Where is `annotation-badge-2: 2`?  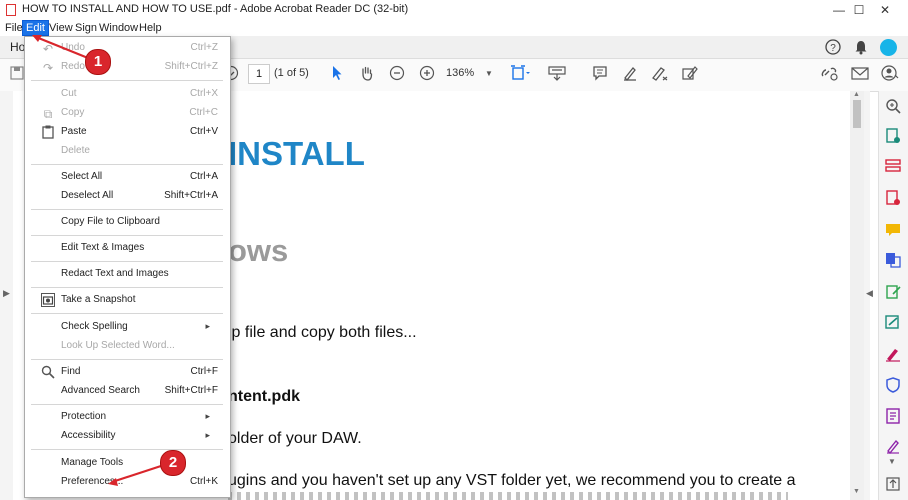
annotation-badge-2: 2 is located at coordinates (173, 463).